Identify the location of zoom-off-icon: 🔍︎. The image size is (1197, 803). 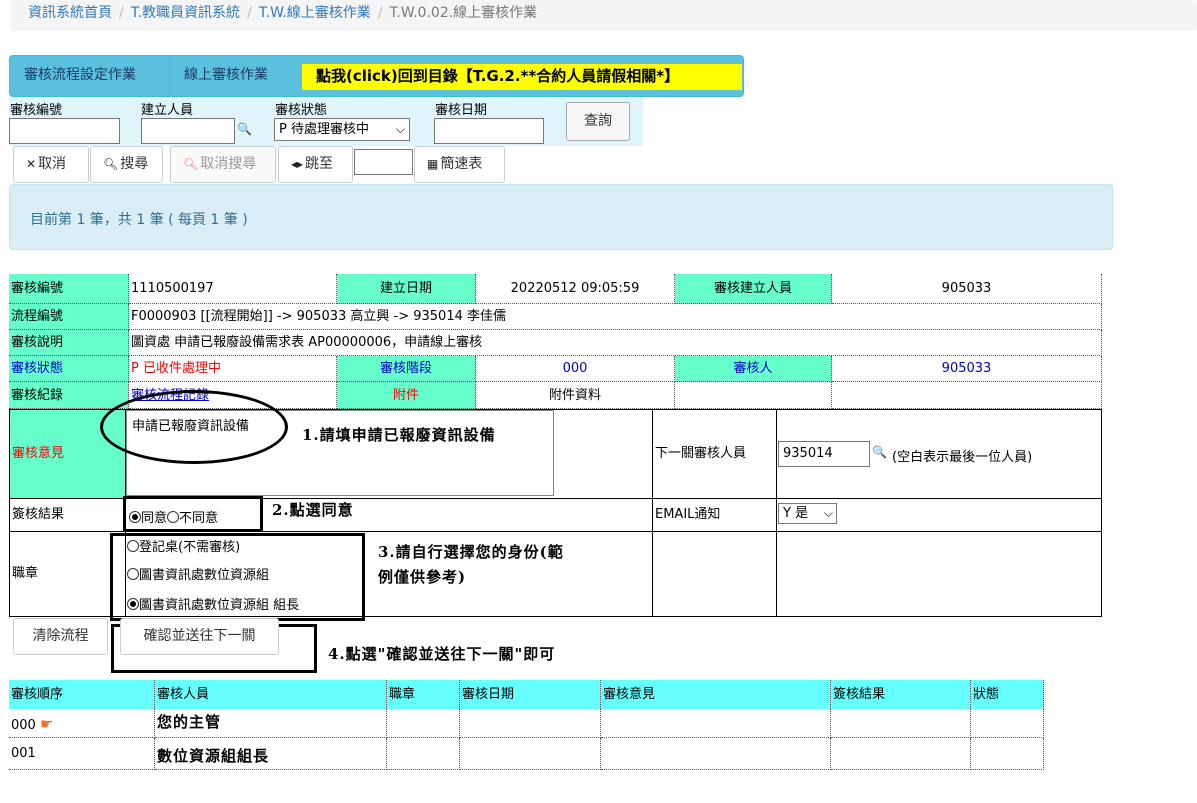
(191, 164).